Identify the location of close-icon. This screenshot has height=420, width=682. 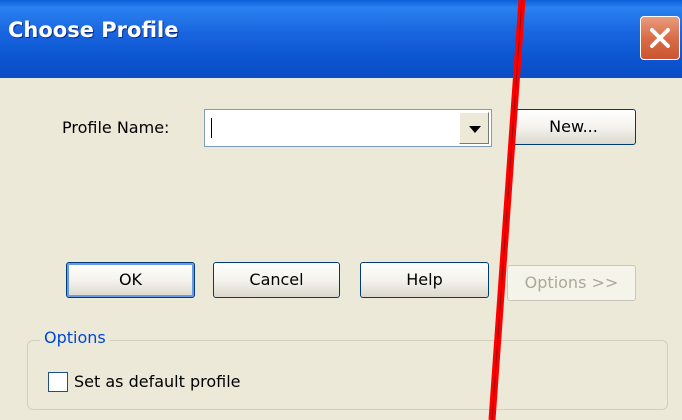
(660, 38).